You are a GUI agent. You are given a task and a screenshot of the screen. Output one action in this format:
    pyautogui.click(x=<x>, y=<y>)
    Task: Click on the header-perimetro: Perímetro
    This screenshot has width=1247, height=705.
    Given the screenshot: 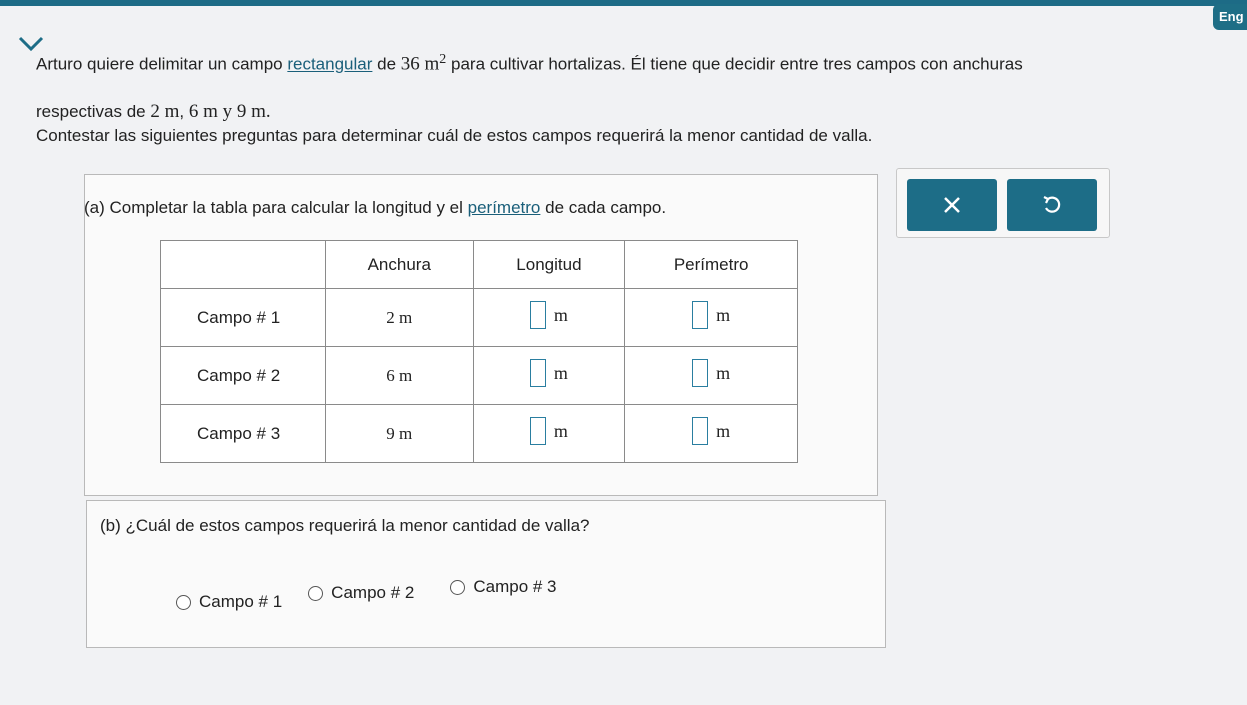 What is the action you would take?
    pyautogui.click(x=711, y=264)
    